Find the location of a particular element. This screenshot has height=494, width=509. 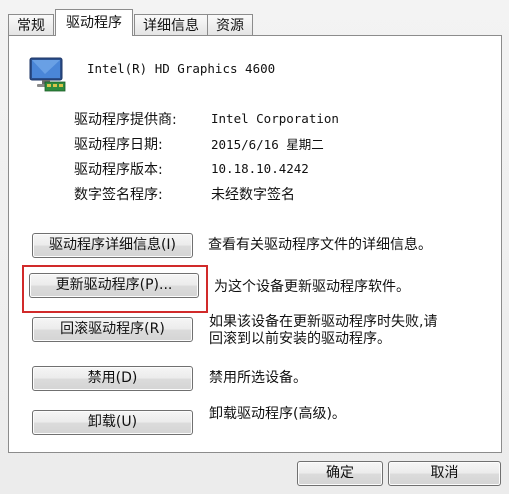

property-row: 驱动程序日期: 2015/6/16 星期二 is located at coordinates (206, 143).